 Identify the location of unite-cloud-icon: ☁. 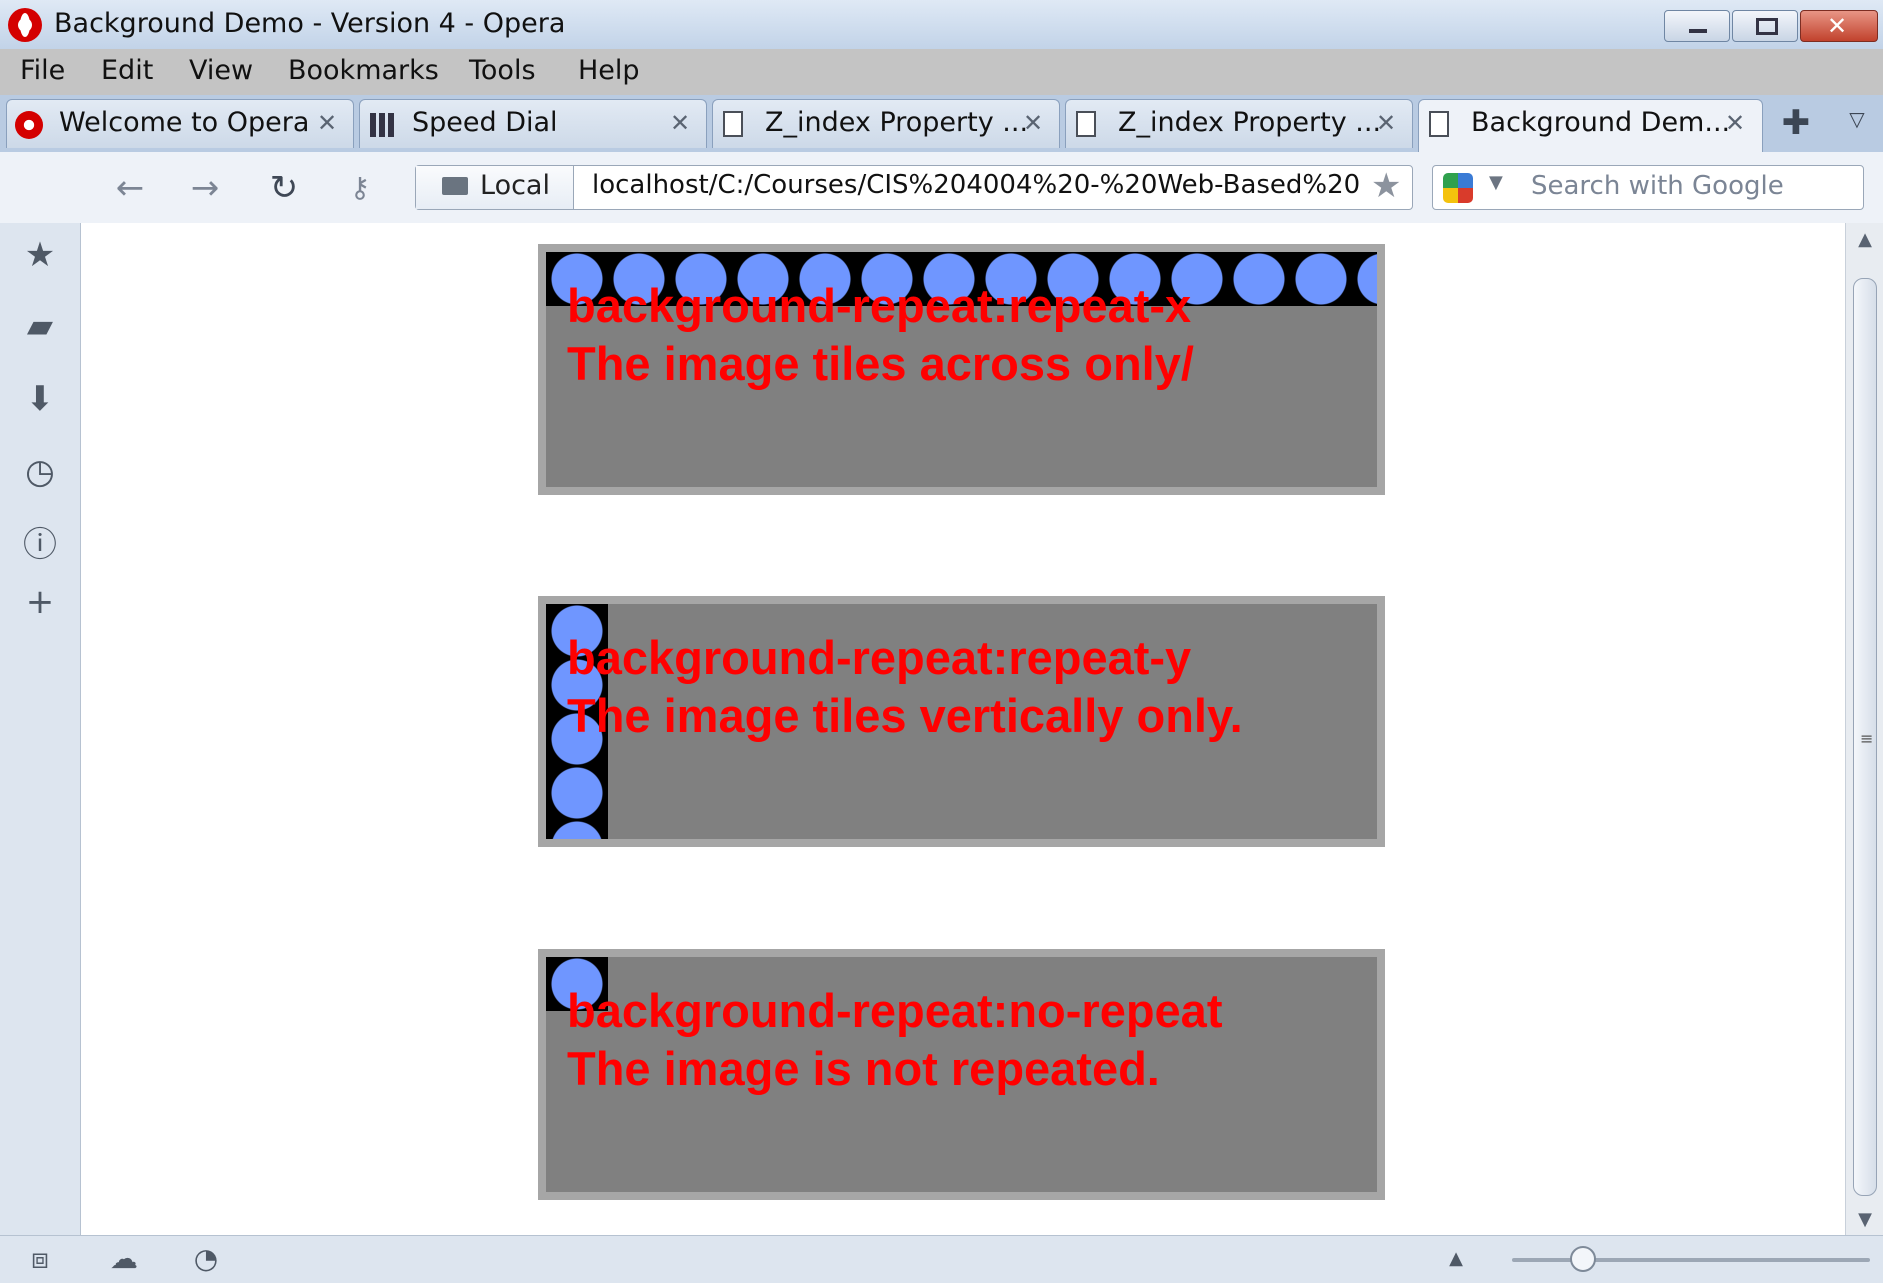
(124, 1259).